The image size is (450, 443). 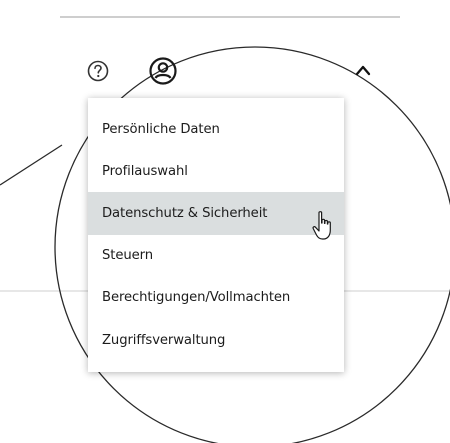 I want to click on menu-item-profilauswahl: Profilauswahl, so click(x=216, y=171).